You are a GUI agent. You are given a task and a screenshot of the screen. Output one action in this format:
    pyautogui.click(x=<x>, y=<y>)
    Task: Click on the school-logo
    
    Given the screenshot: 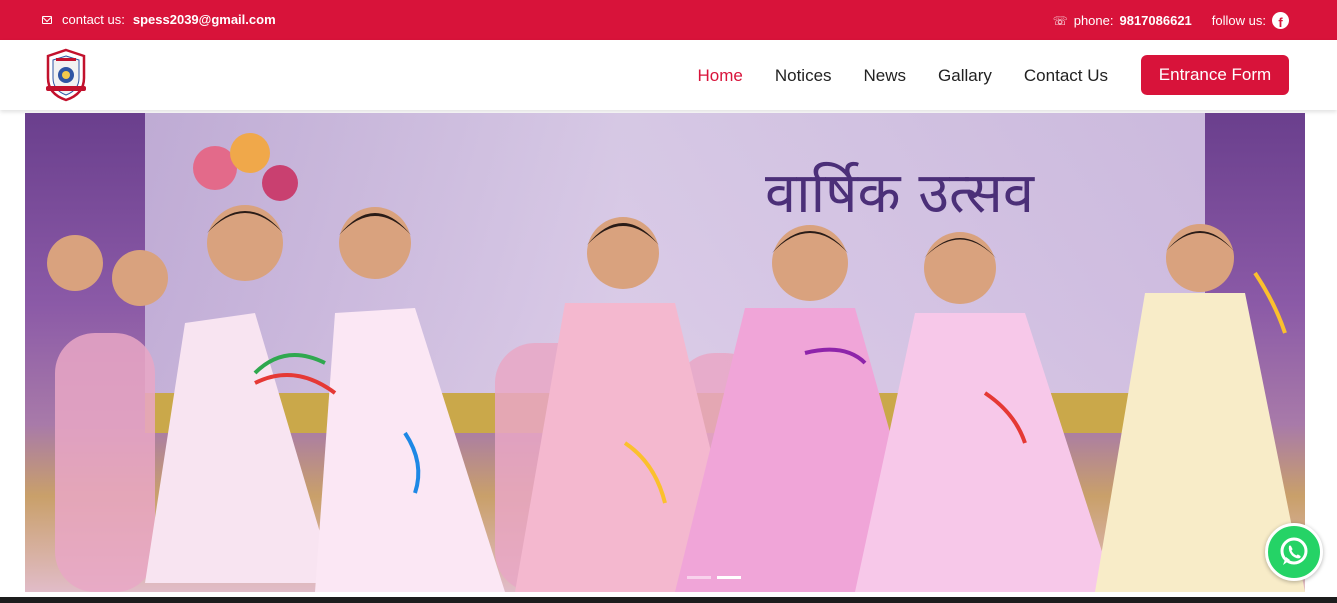 What is the action you would take?
    pyautogui.click(x=66, y=75)
    